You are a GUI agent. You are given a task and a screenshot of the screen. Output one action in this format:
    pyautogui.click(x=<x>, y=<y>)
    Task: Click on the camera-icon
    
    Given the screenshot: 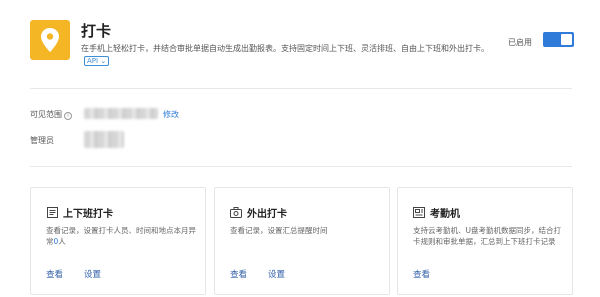 What is the action you would take?
    pyautogui.click(x=236, y=213)
    